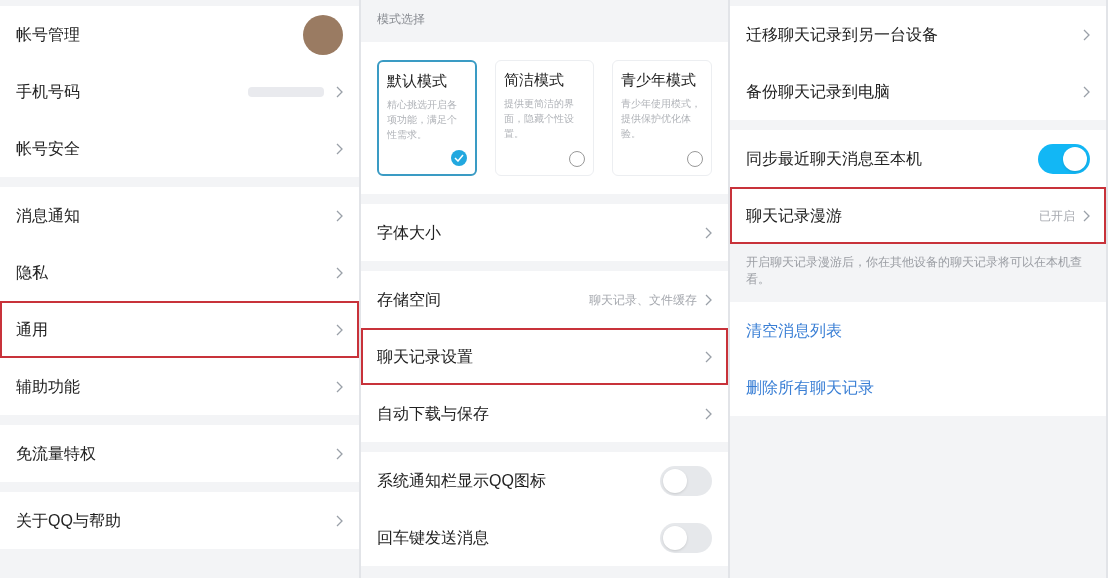 The width and height of the screenshot is (1108, 578). Describe the element at coordinates (433, 537) in the screenshot. I see `setting-label: 回车键发送消息` at that location.